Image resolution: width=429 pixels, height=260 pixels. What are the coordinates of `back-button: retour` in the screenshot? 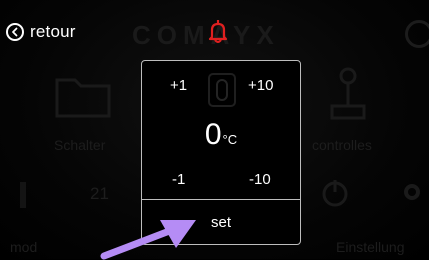 It's located at (41, 32).